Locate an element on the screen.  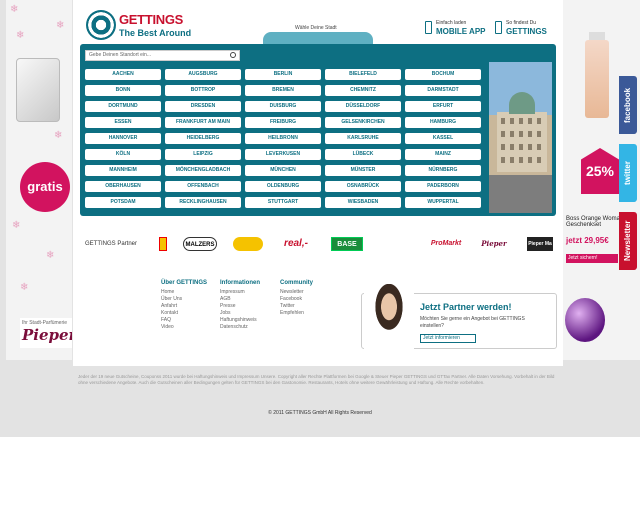
city-button: HANNOVER is located at coordinates (123, 138).